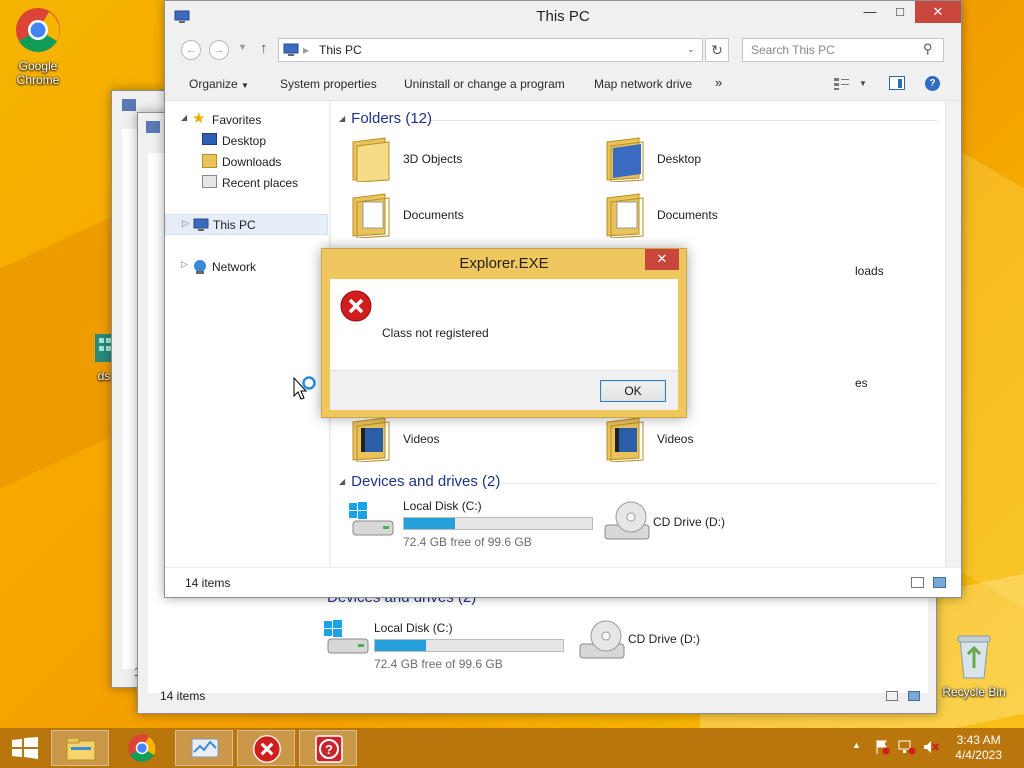  What do you see at coordinates (247, 161) in the screenshot?
I see `nav-item-downloads: Downloads` at bounding box center [247, 161].